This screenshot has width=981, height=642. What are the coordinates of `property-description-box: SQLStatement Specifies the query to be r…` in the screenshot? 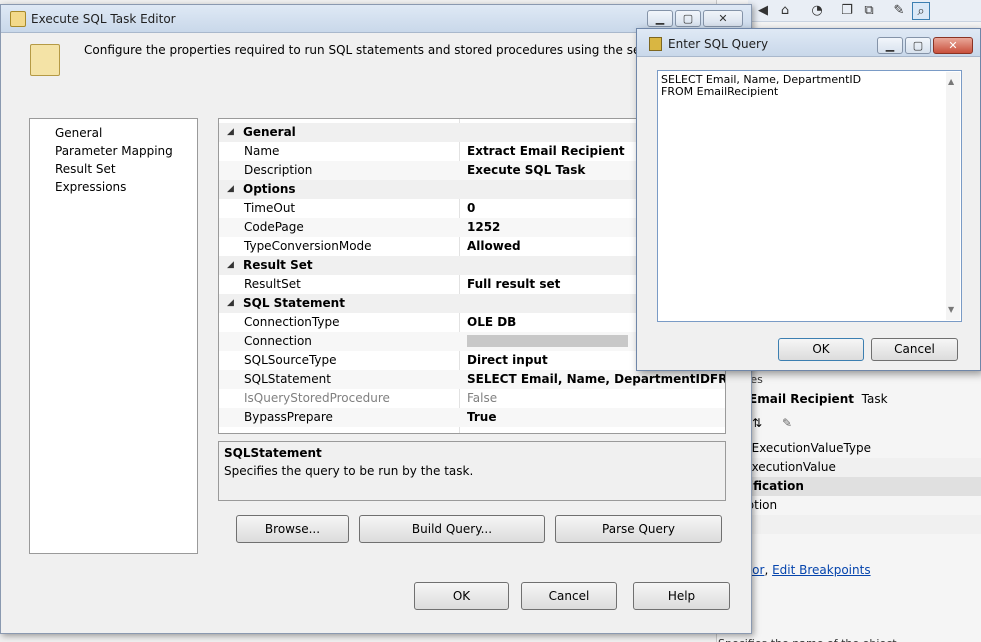 It's located at (472, 471).